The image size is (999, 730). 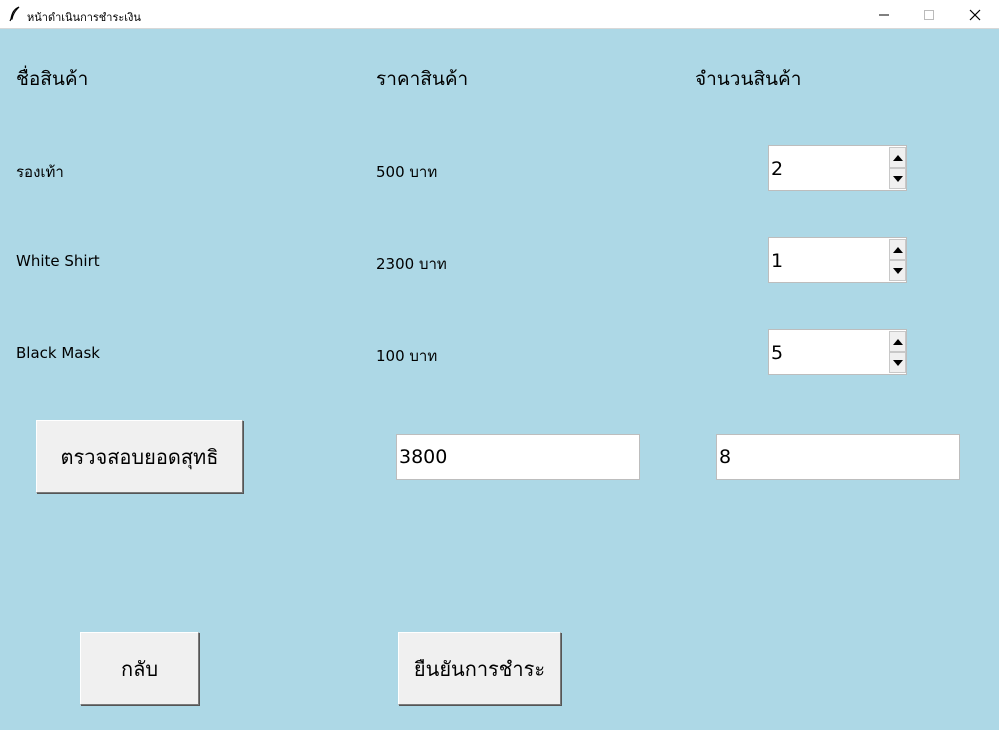 I want to click on maximize-icon, so click(x=929, y=14).